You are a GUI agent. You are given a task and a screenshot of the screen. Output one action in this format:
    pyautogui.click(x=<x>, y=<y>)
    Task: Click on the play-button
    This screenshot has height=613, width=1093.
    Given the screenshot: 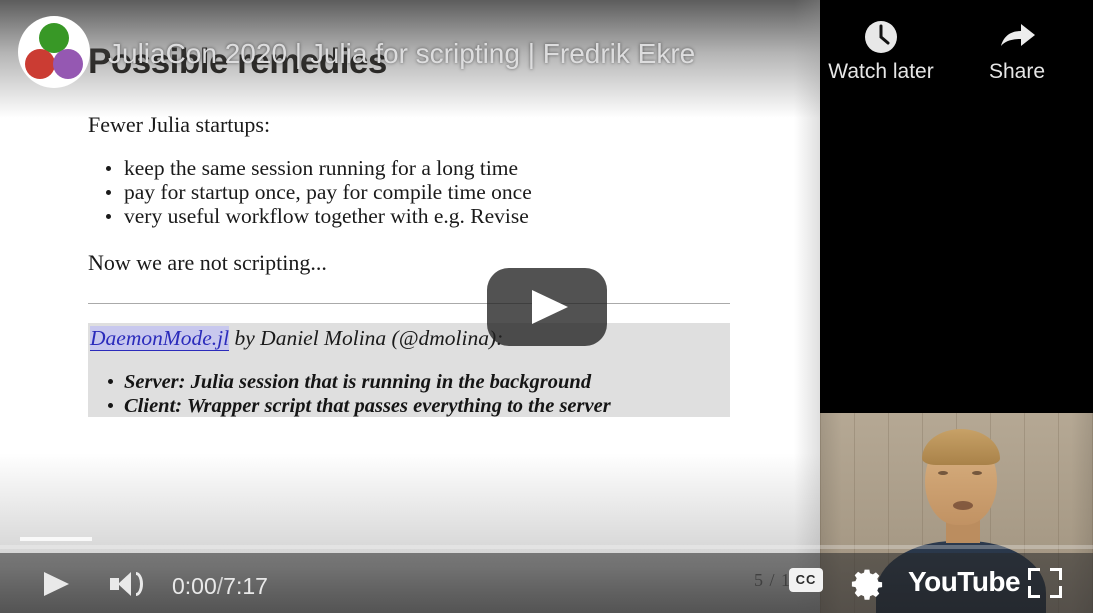 What is the action you would take?
    pyautogui.click(x=58, y=584)
    